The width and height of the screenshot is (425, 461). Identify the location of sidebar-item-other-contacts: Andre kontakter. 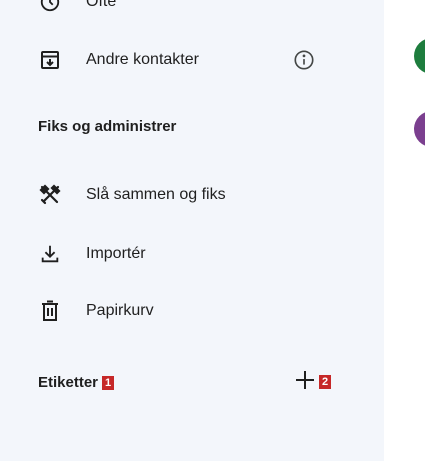
(192, 60).